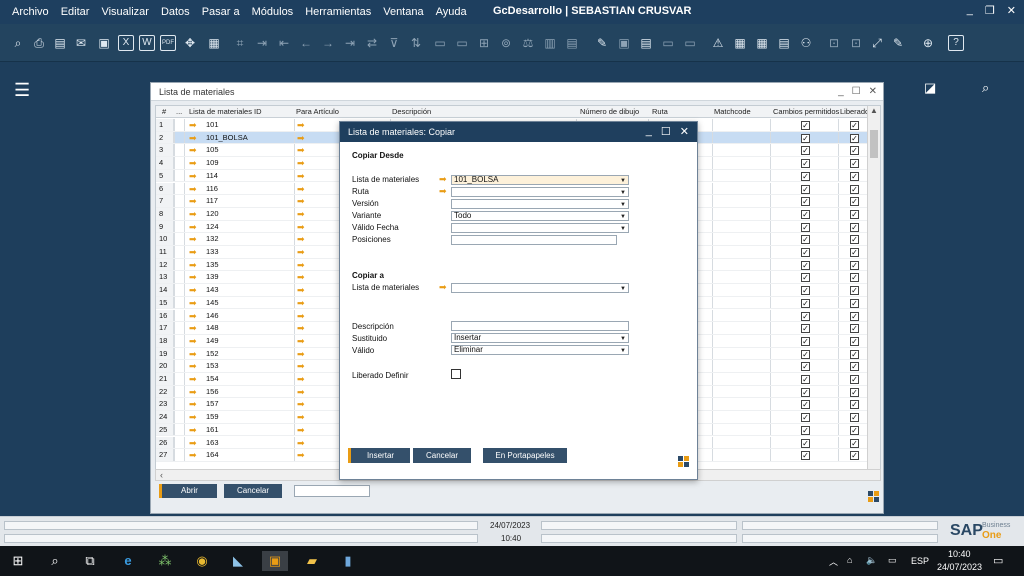 This screenshot has height=576, width=1024. Describe the element at coordinates (833, 561) in the screenshot. I see `tray-chevron-icon: ︿` at that location.